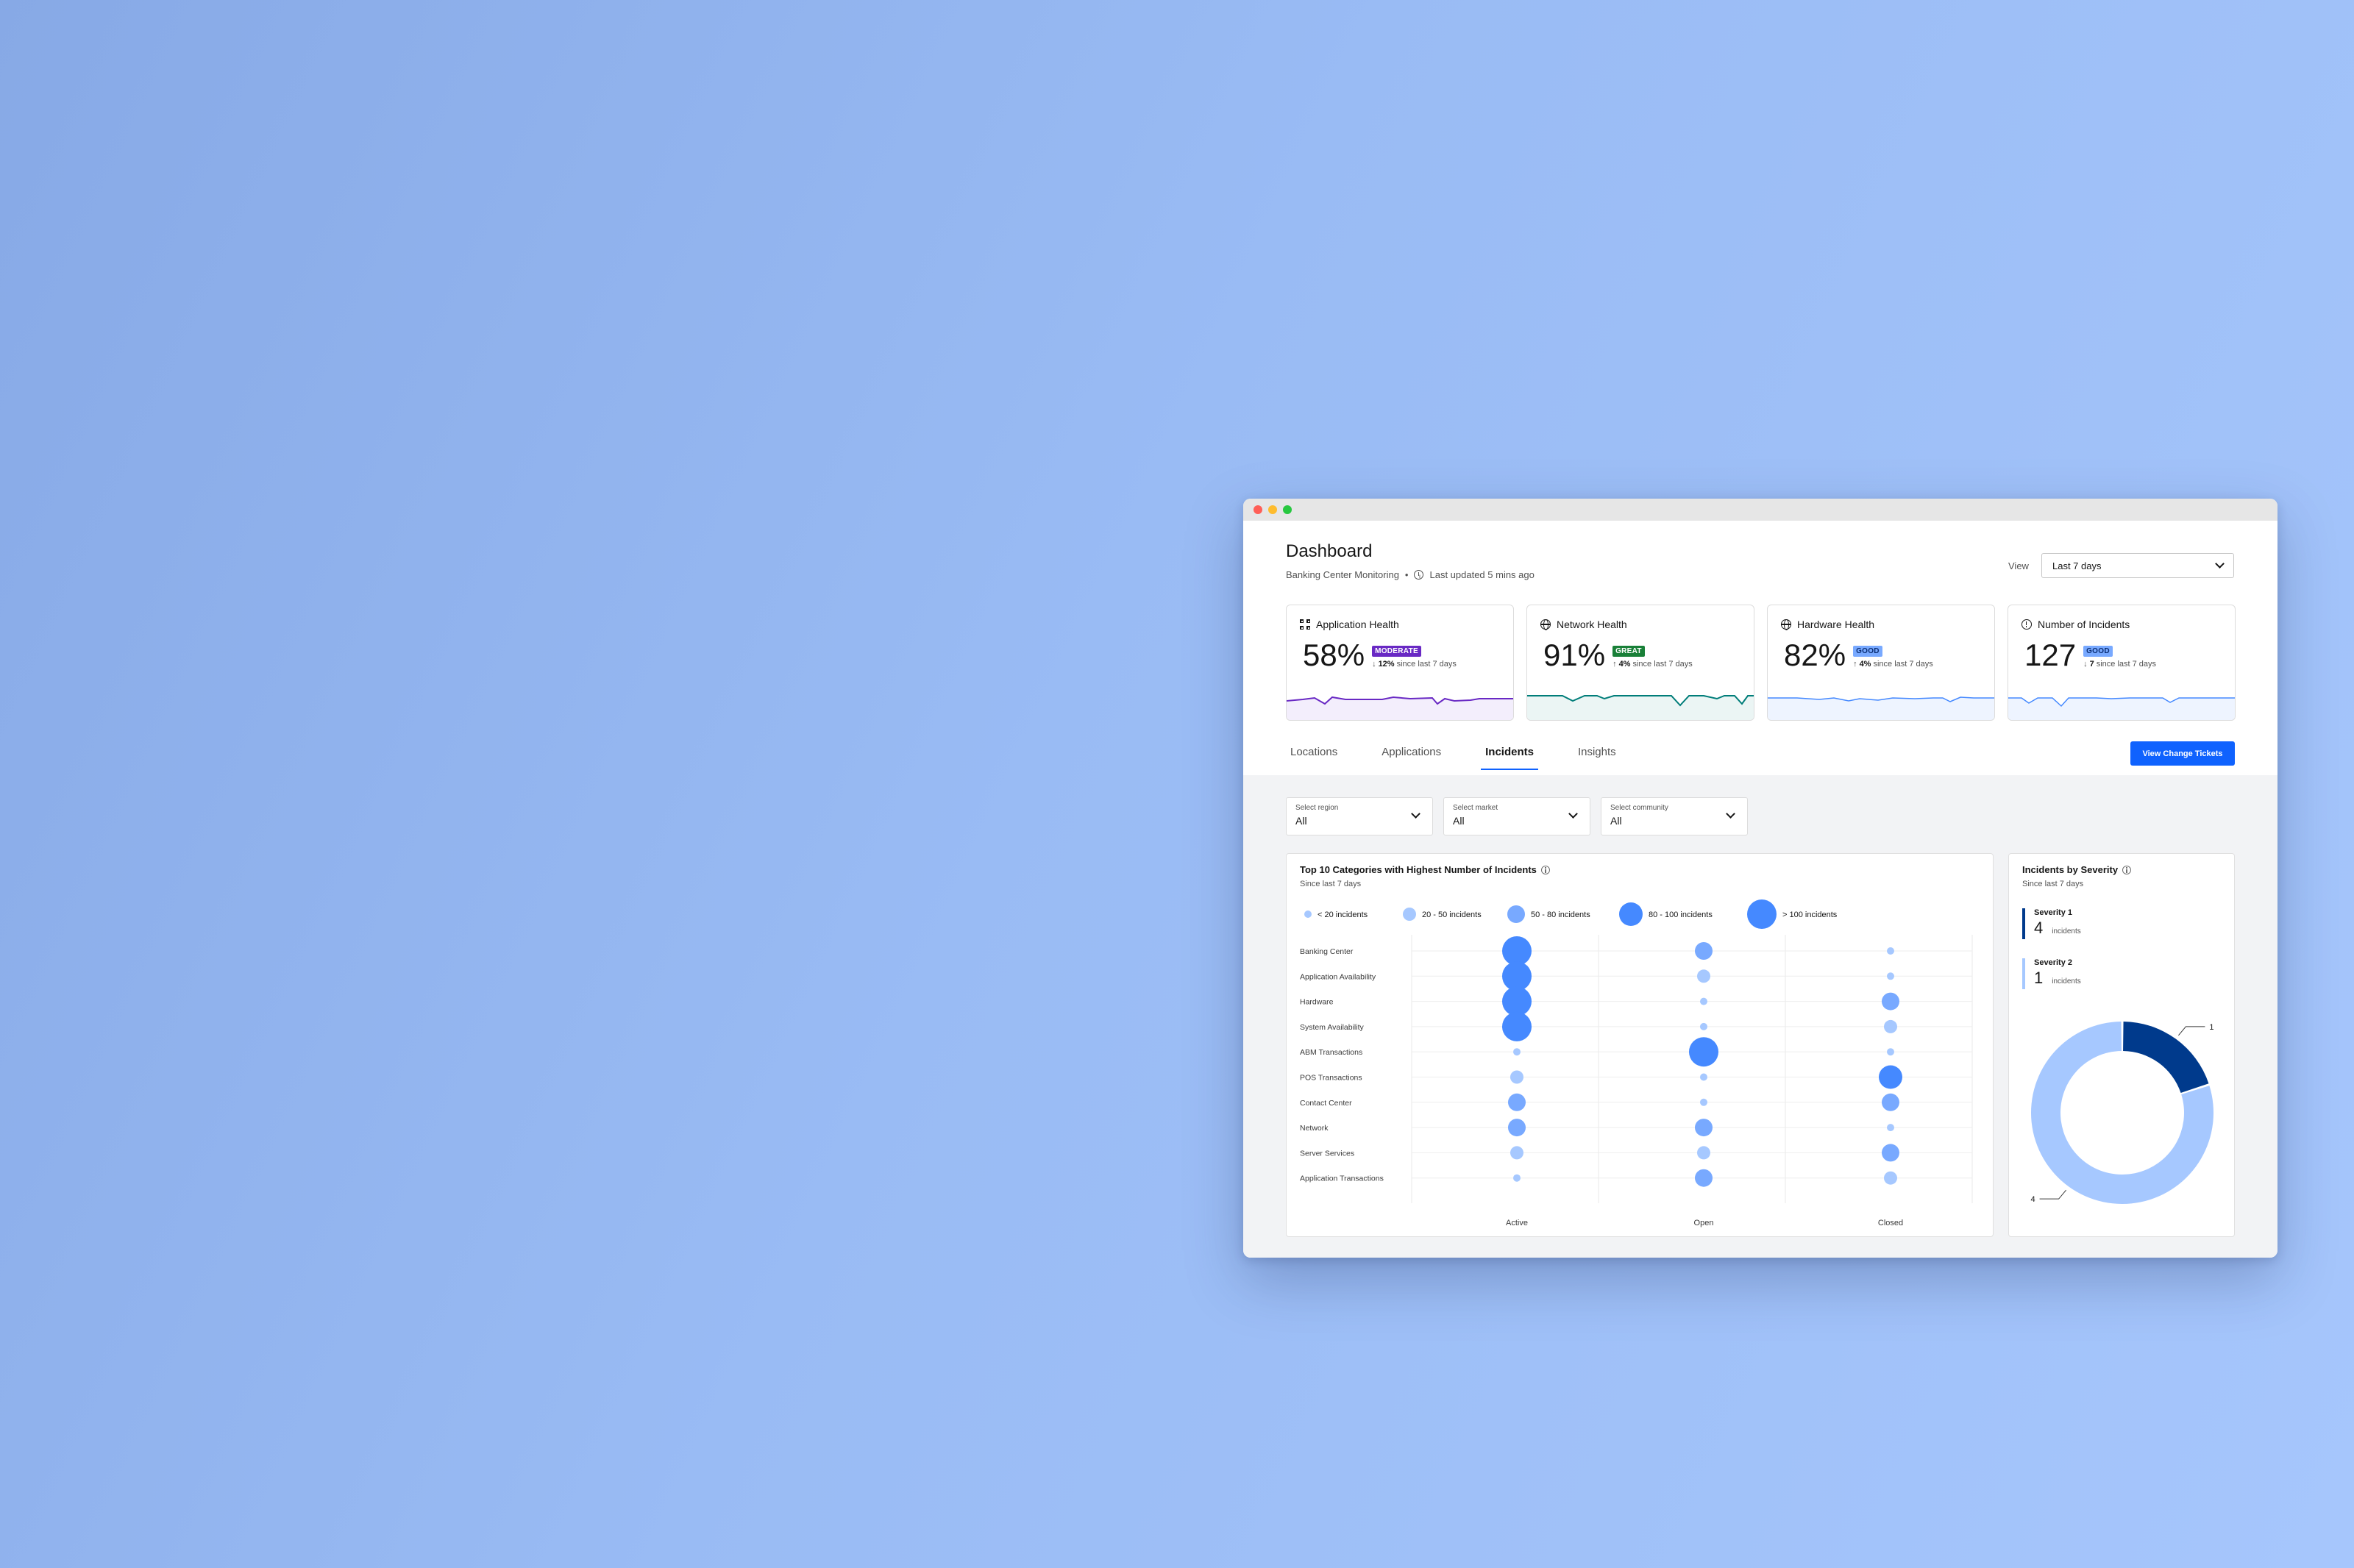 The height and width of the screenshot is (1568, 2354). What do you see at coordinates (1327, 951) in the screenshot?
I see `y-tick-label: Banking Center` at bounding box center [1327, 951].